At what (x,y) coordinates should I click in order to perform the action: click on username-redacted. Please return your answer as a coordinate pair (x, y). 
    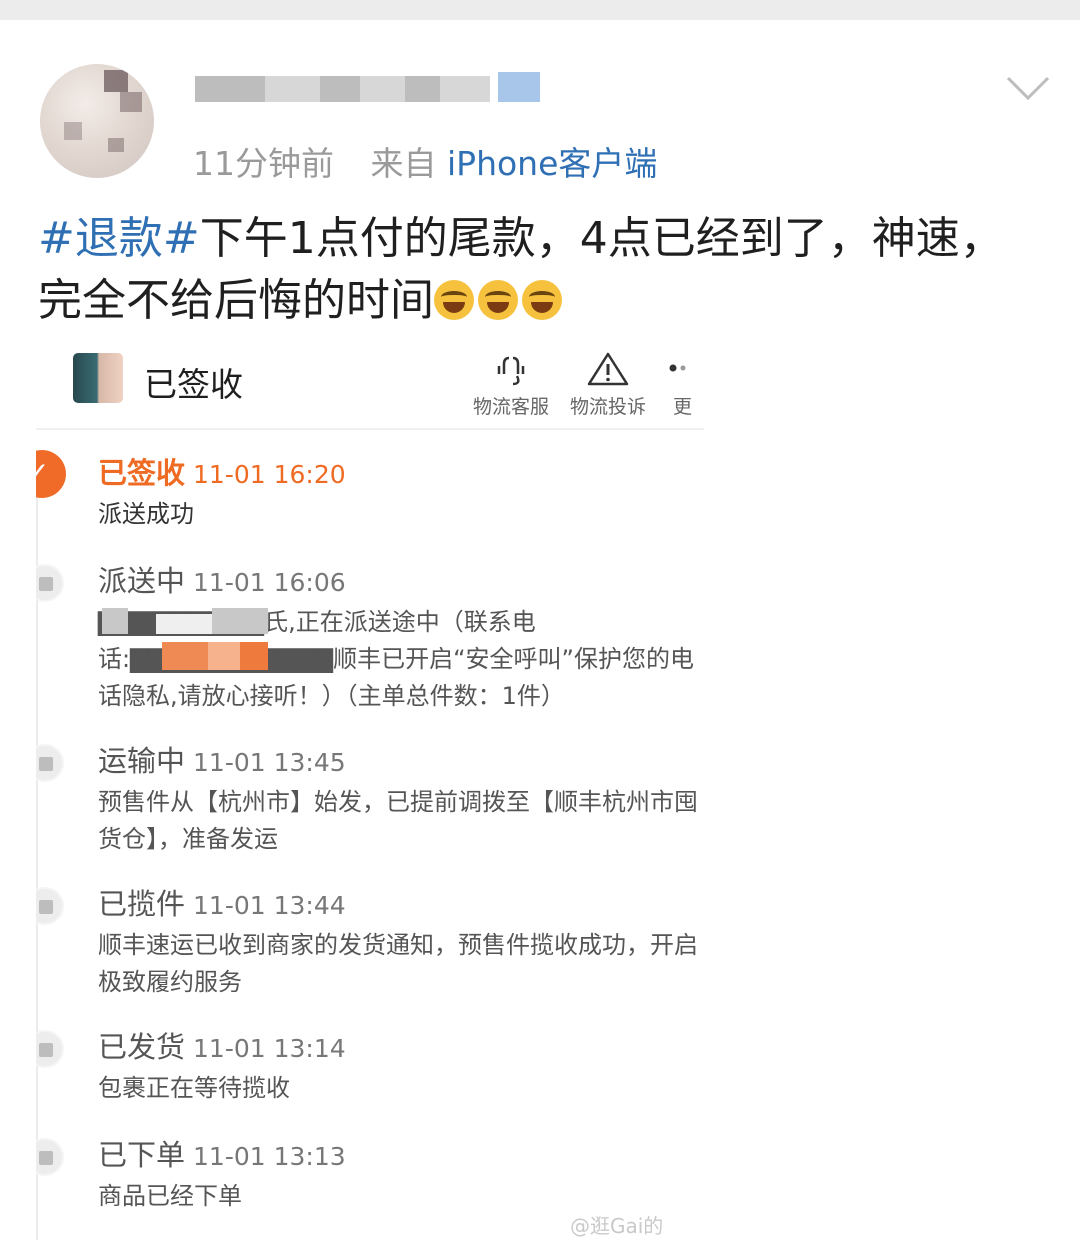
    Looking at the image, I should click on (367, 87).